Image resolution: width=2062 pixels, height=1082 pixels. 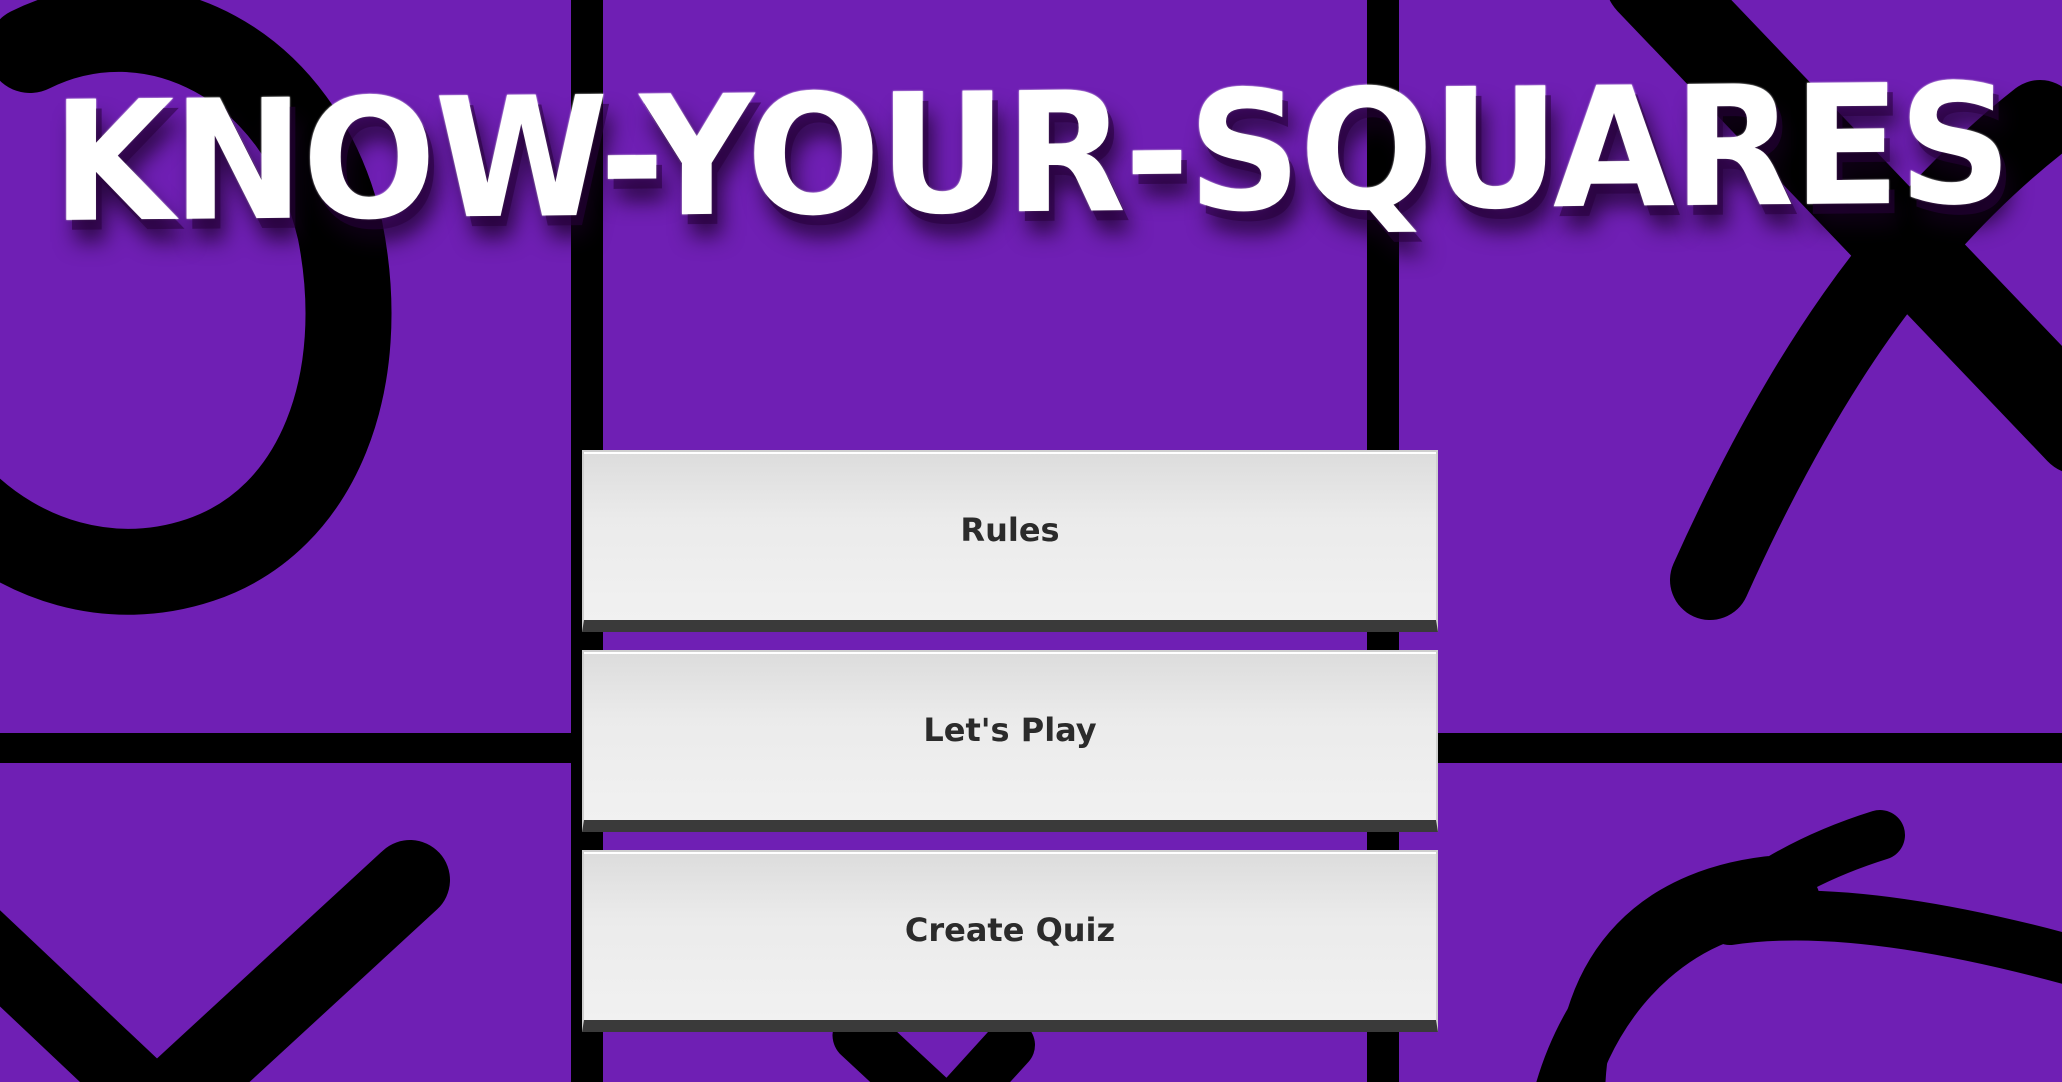 What do you see at coordinates (1010, 541) in the screenshot?
I see `rules-button: Rules` at bounding box center [1010, 541].